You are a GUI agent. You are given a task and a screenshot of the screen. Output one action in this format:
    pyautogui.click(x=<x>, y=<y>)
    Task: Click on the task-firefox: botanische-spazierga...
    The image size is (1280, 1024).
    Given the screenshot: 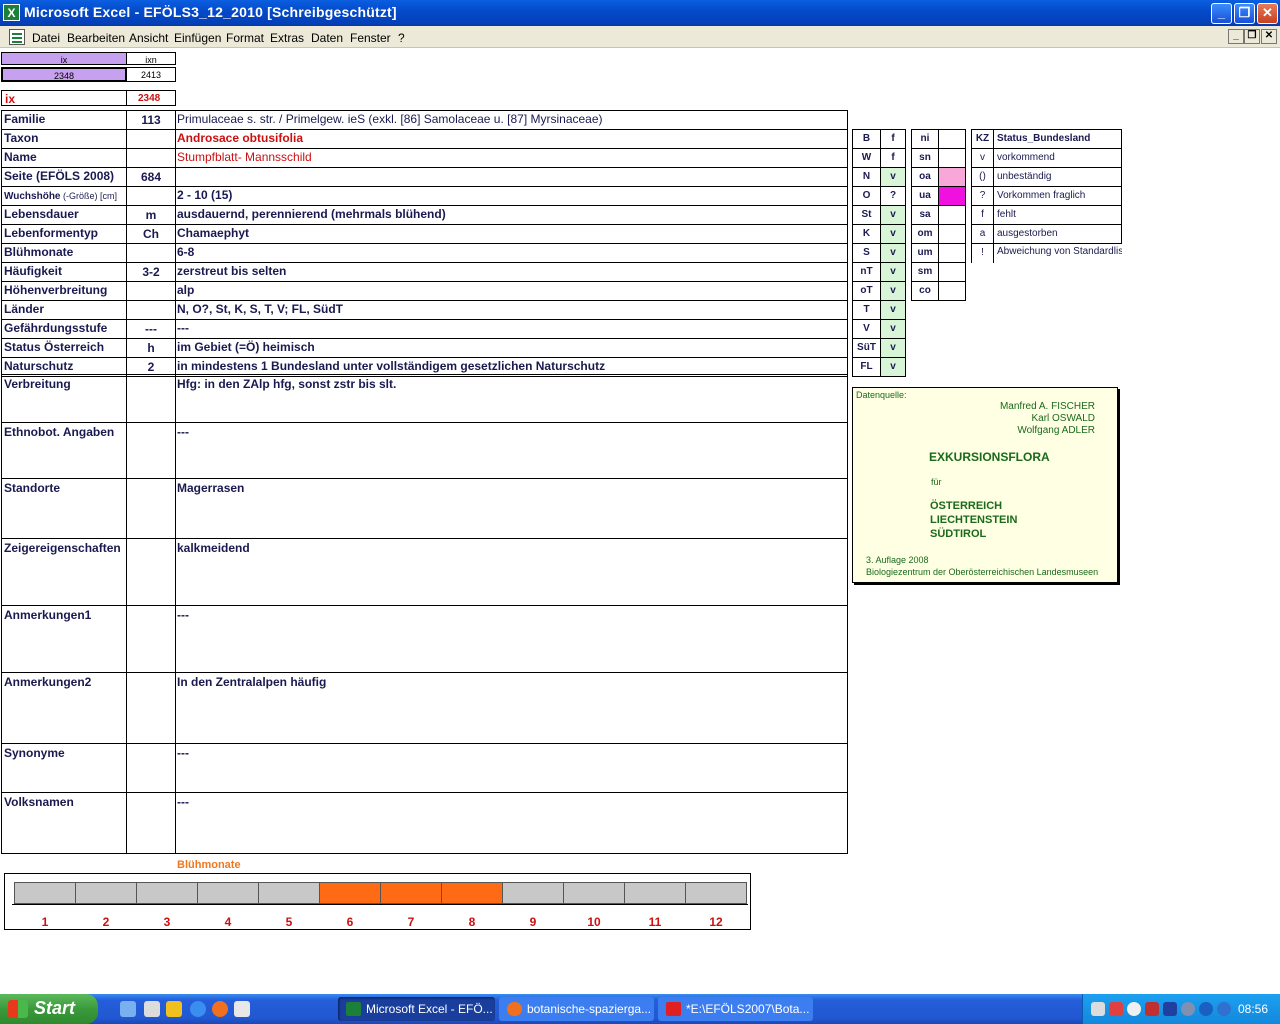 What is the action you would take?
    pyautogui.click(x=576, y=1009)
    